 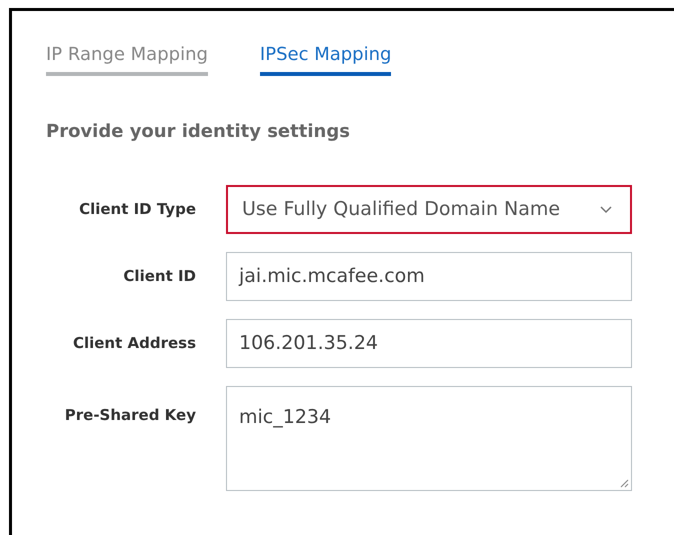 What do you see at coordinates (137, 209) in the screenshot?
I see `field-label: Client ID Type` at bounding box center [137, 209].